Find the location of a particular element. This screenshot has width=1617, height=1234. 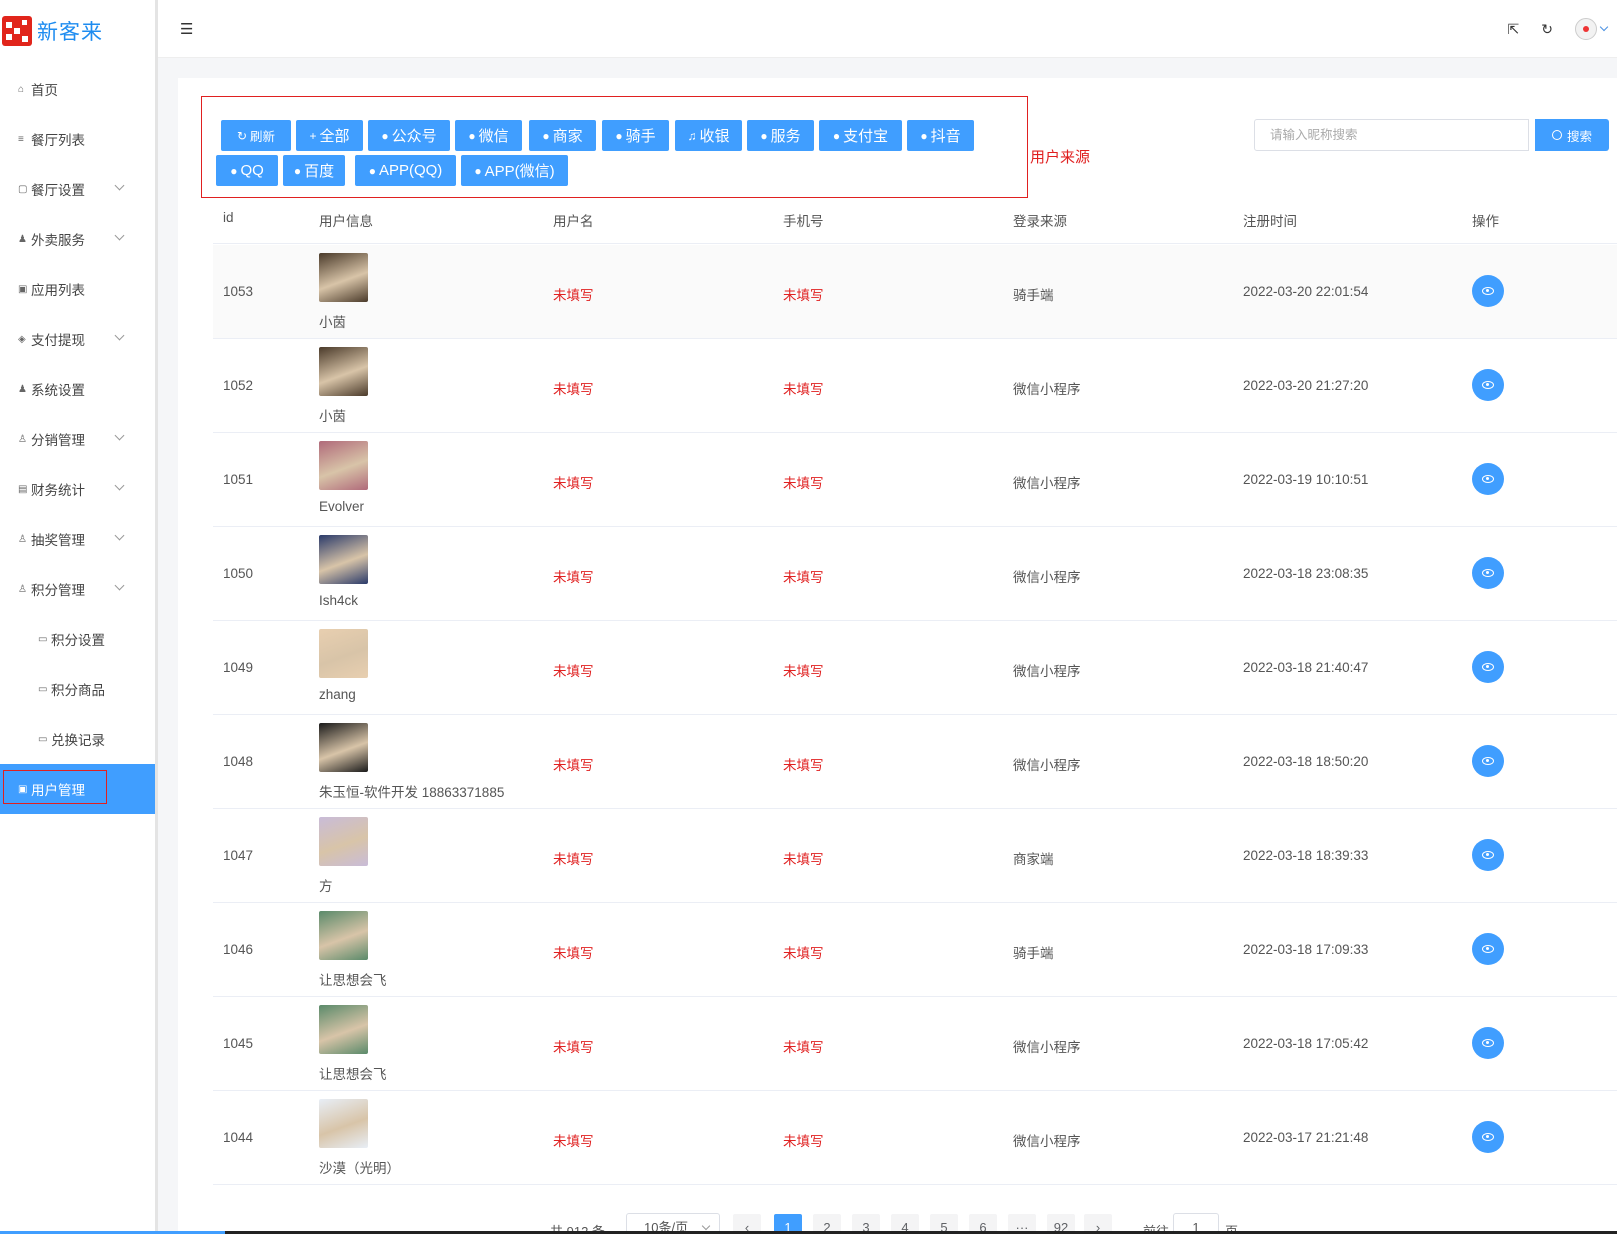

filter-button-alipay: ● 支付宝 is located at coordinates (860, 135).